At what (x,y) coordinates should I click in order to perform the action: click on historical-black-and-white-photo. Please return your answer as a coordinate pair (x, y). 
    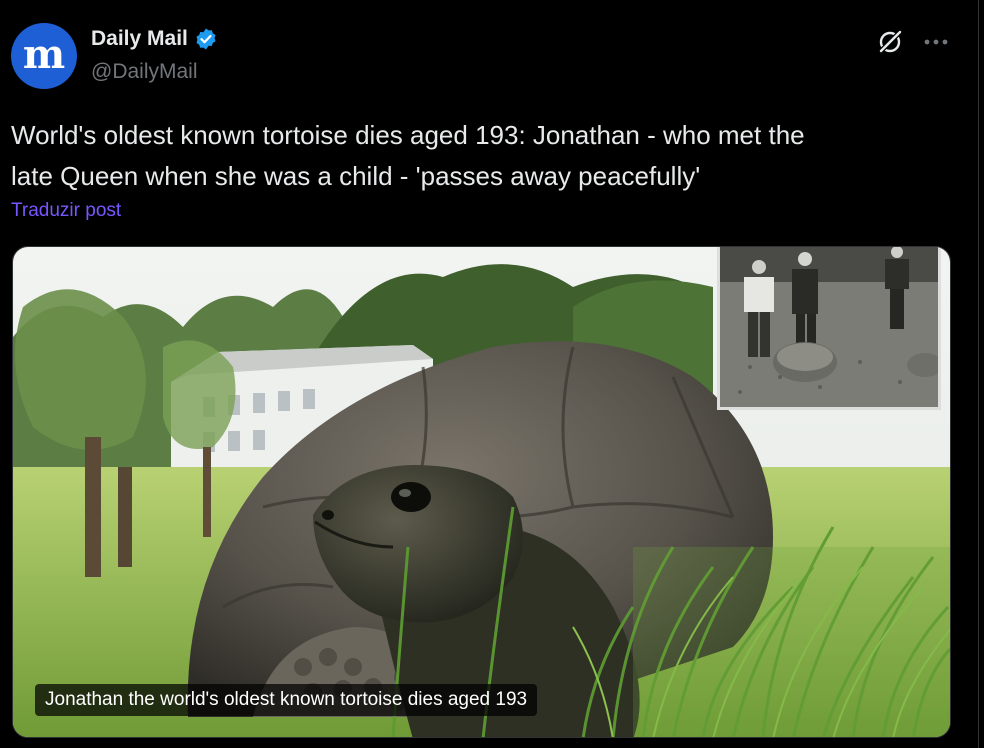
    Looking at the image, I should click on (829, 328).